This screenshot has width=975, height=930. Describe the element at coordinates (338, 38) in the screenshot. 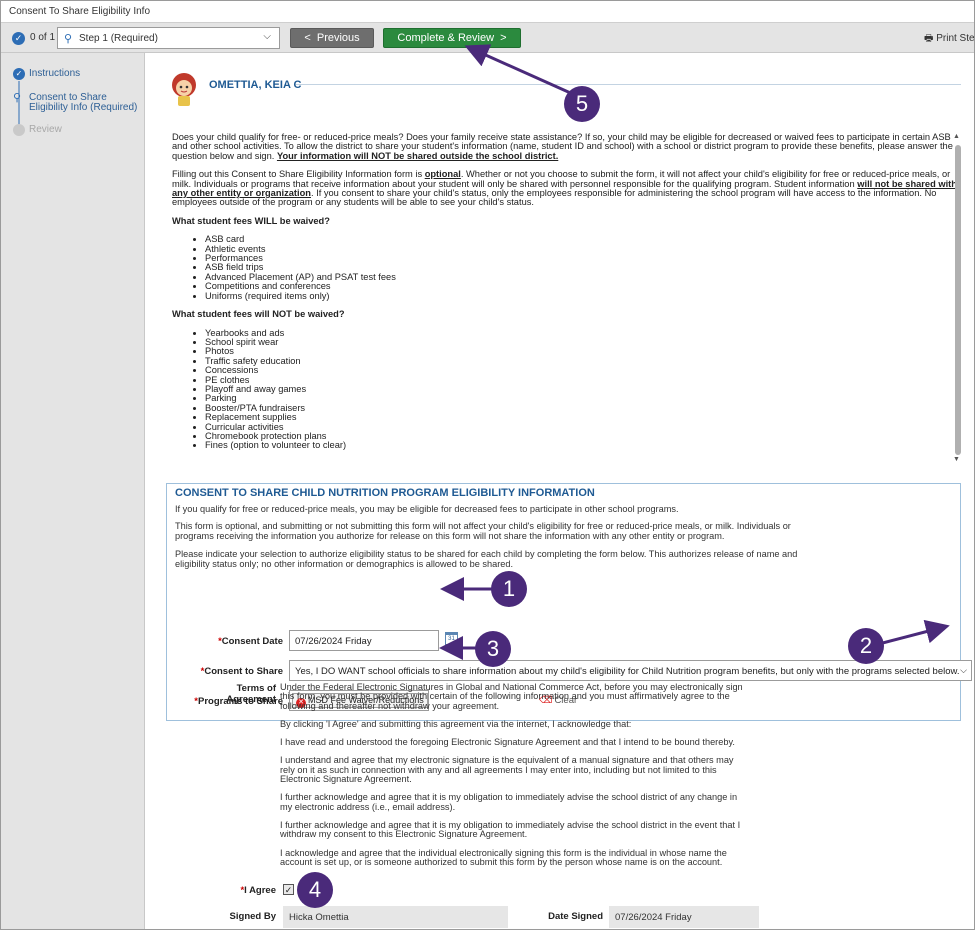

I see `previous-label: Previous` at that location.